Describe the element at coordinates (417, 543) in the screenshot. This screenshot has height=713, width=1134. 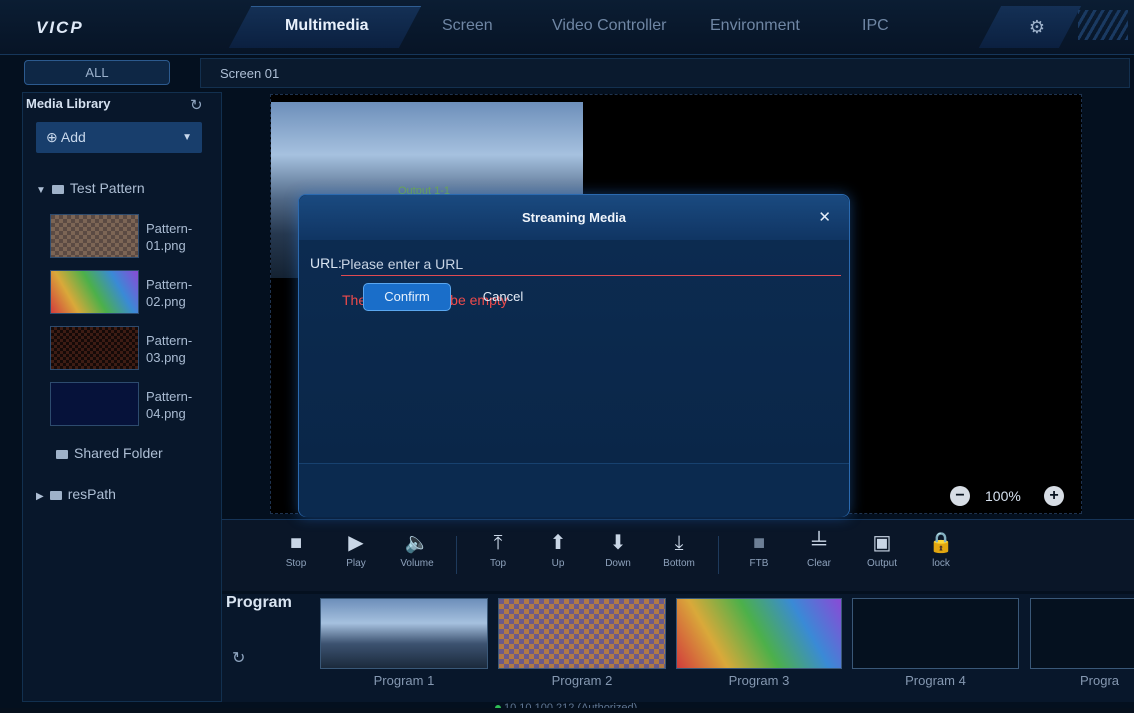
I see `volume-icon: 🔈` at that location.